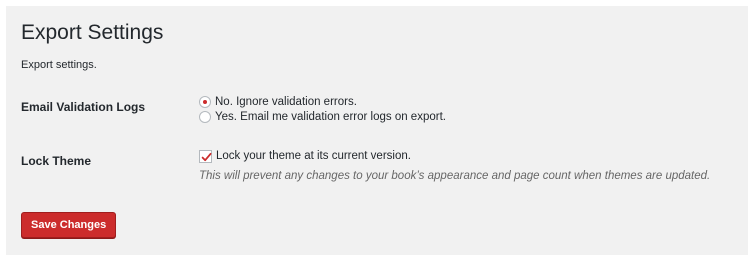 Image resolution: width=754 pixels, height=261 pixels. I want to click on page-description: Export settings., so click(59, 65).